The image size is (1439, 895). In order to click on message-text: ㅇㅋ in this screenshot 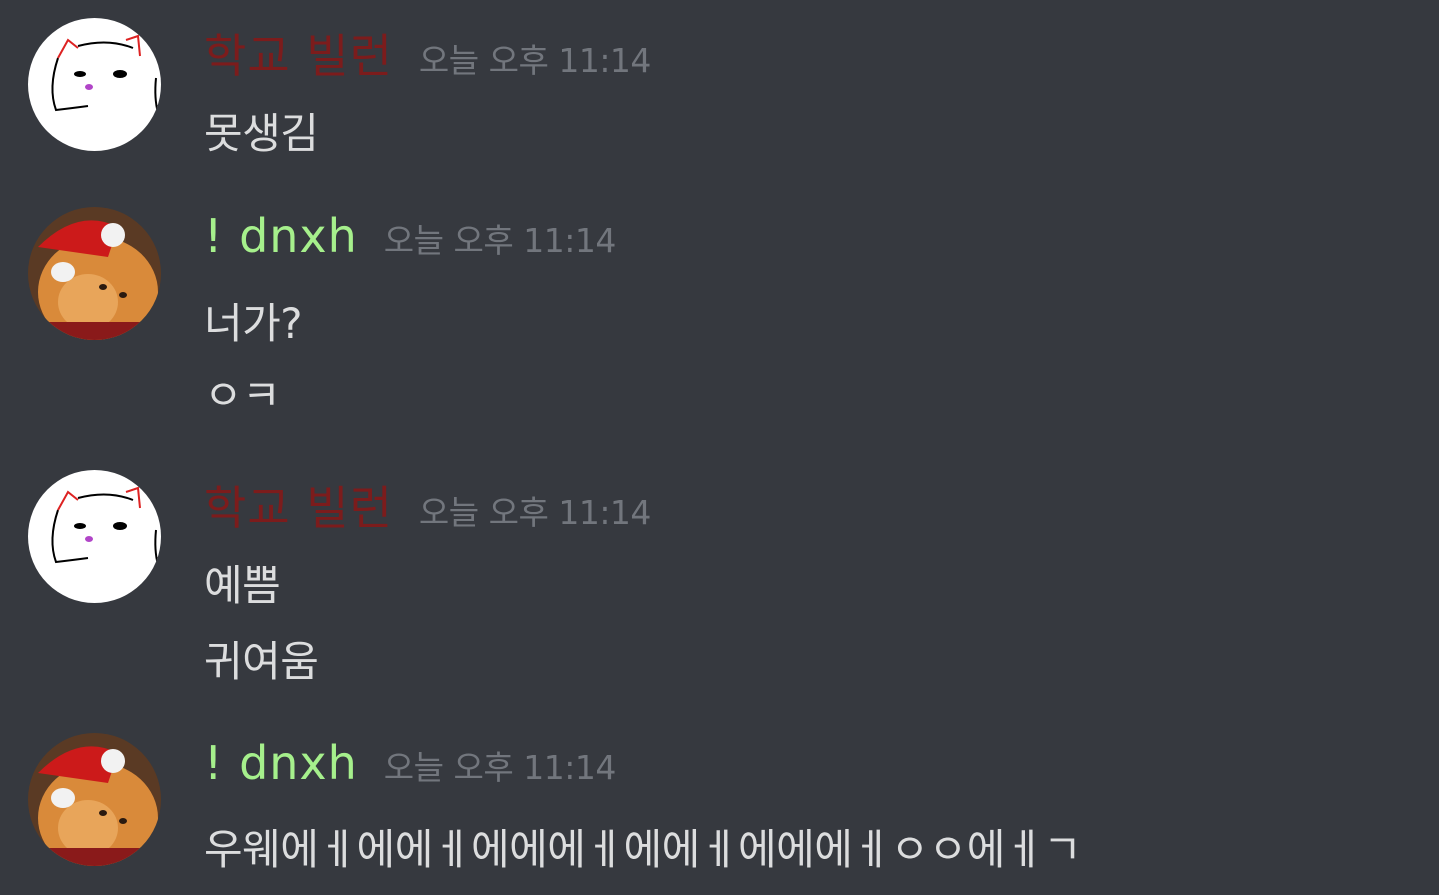, I will do `click(242, 395)`.